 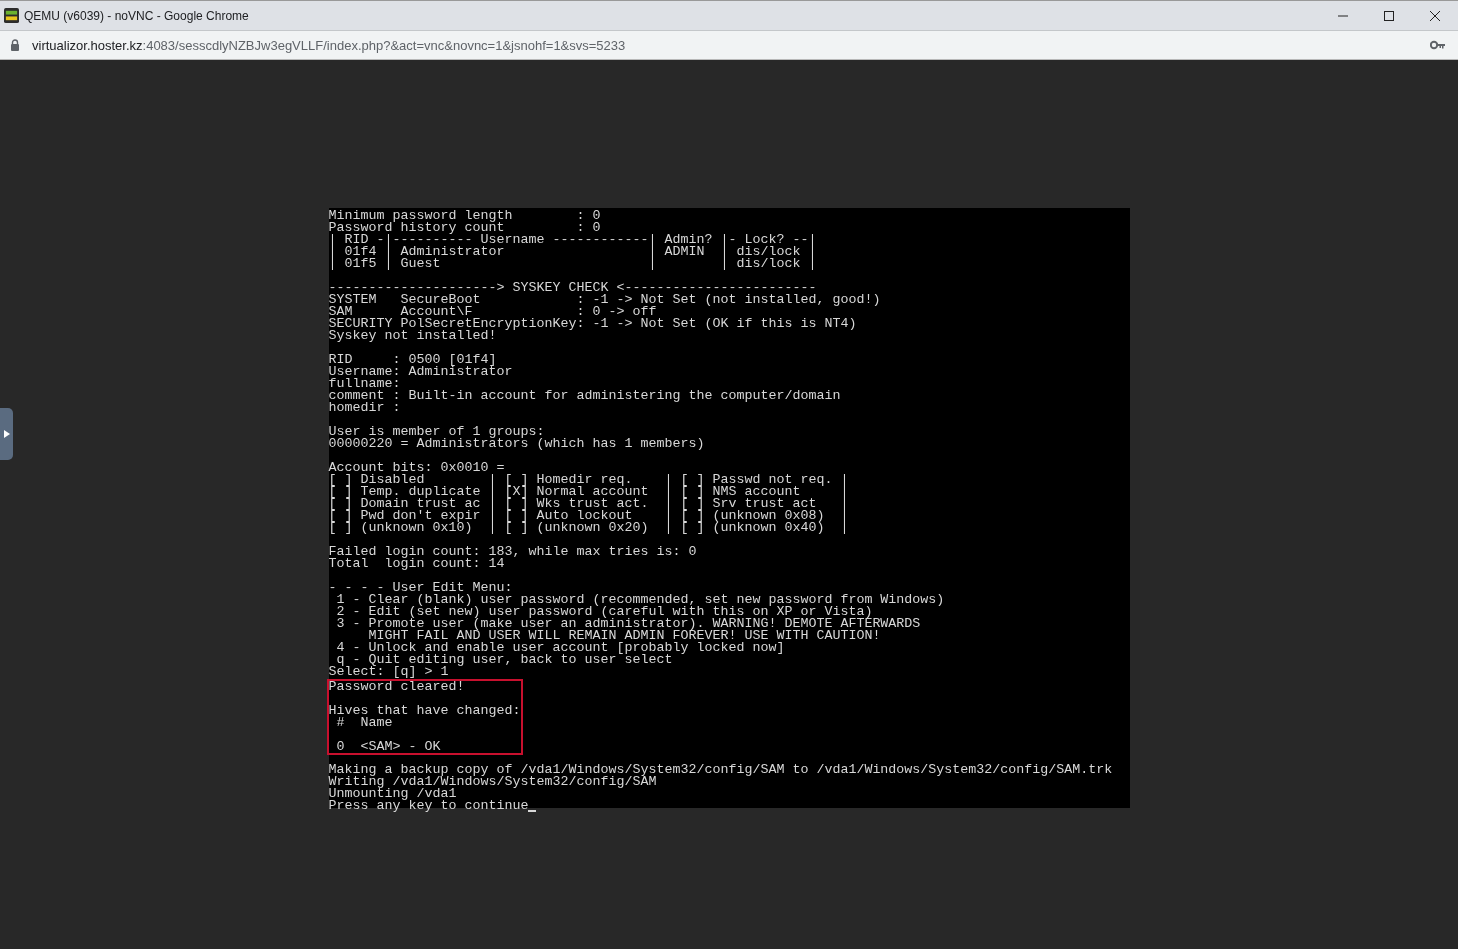 What do you see at coordinates (464, 227) in the screenshot?
I see `terminal-line: Password history count : 0` at bounding box center [464, 227].